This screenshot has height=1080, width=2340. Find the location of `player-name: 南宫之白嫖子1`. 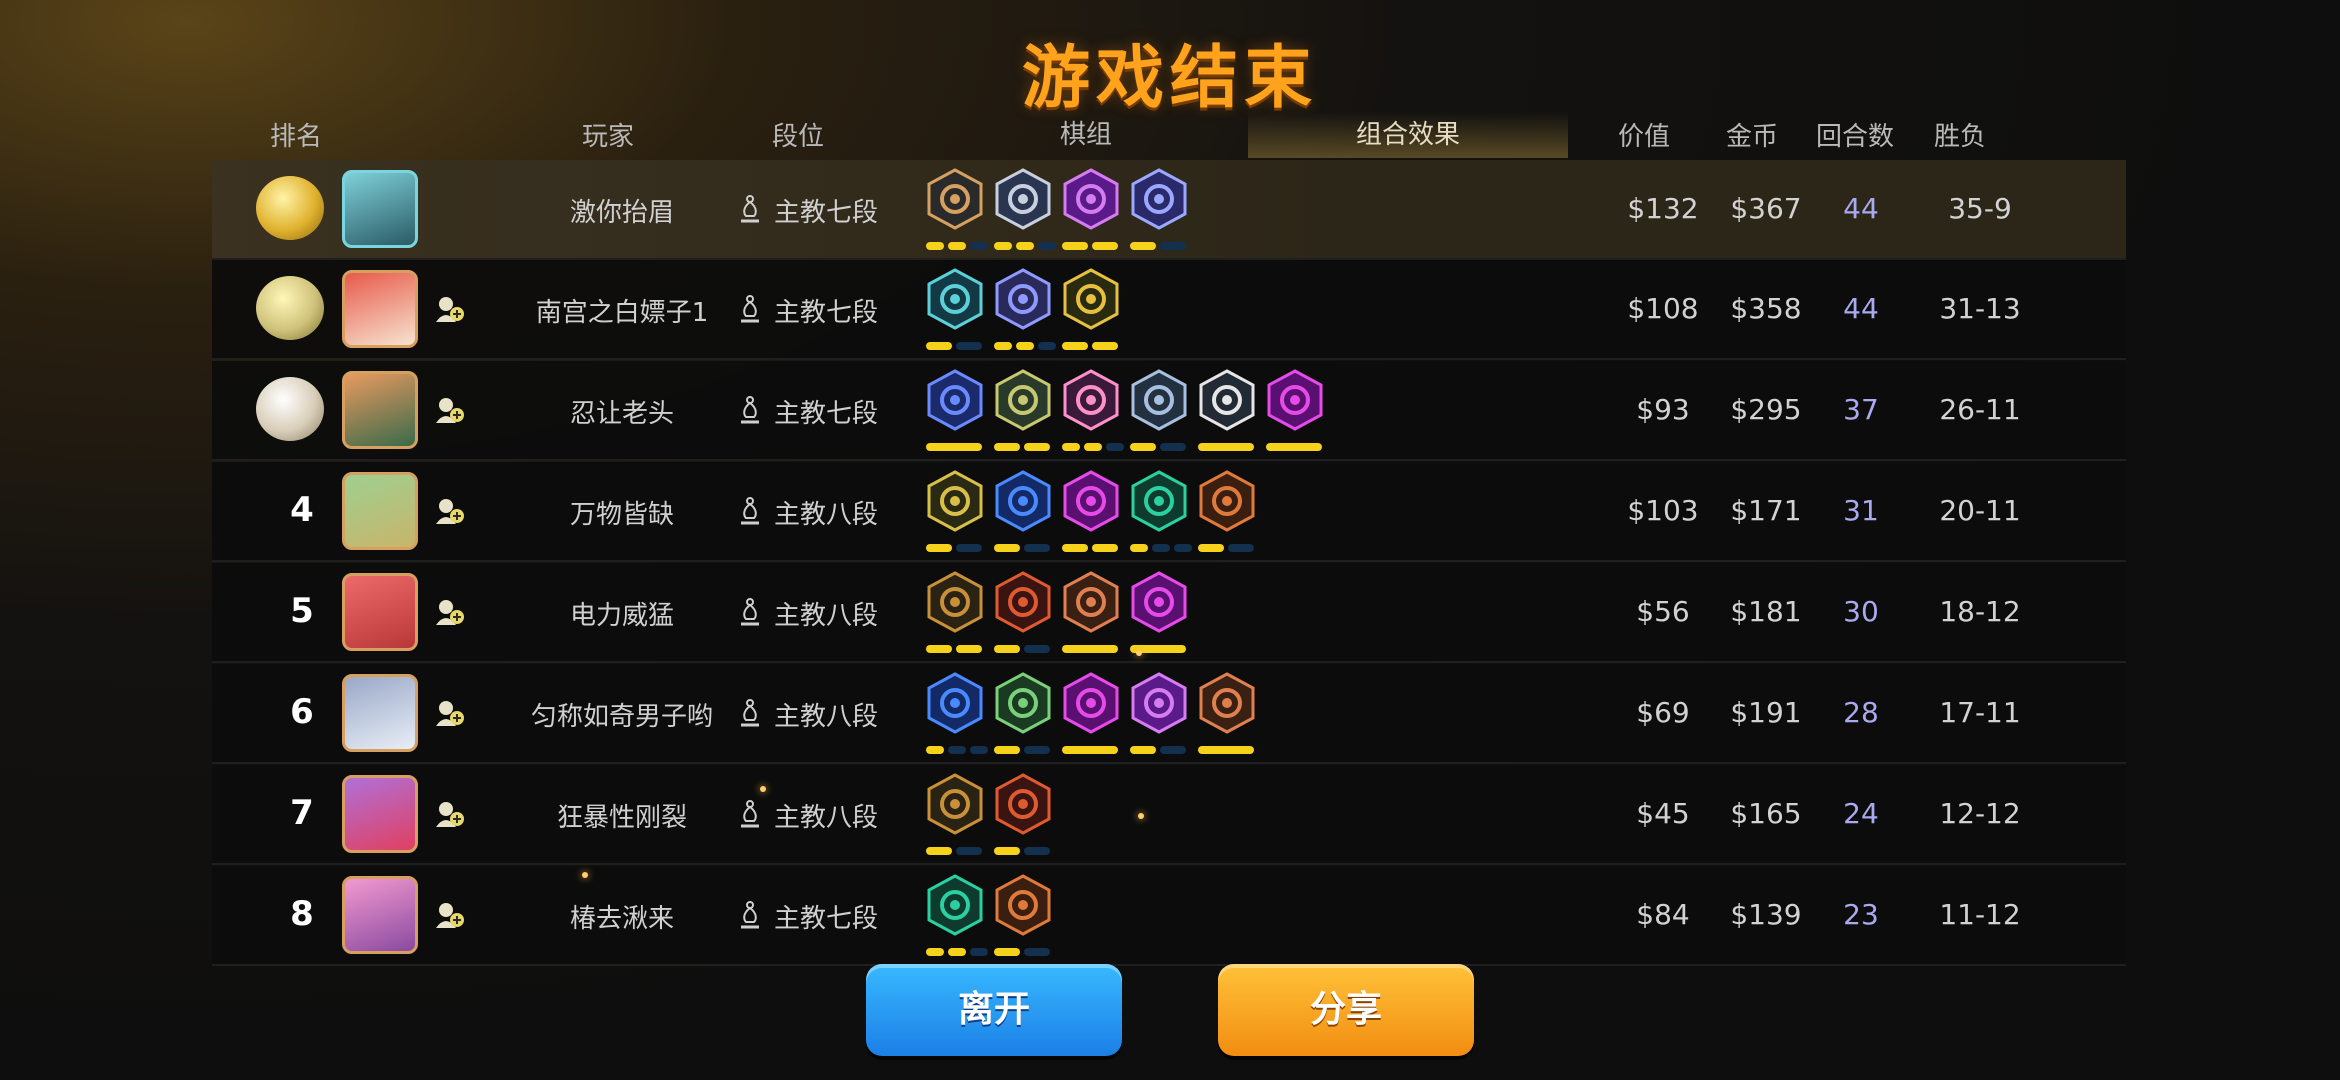

player-name: 南宫之白嫖子1 is located at coordinates (622, 310).